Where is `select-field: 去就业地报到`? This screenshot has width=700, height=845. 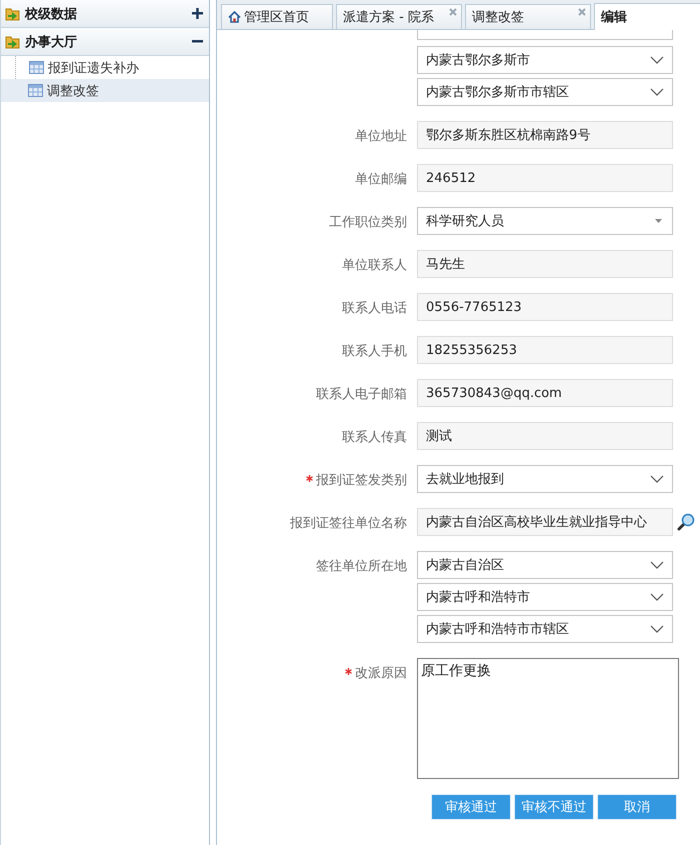
select-field: 去就业地报到 is located at coordinates (545, 479).